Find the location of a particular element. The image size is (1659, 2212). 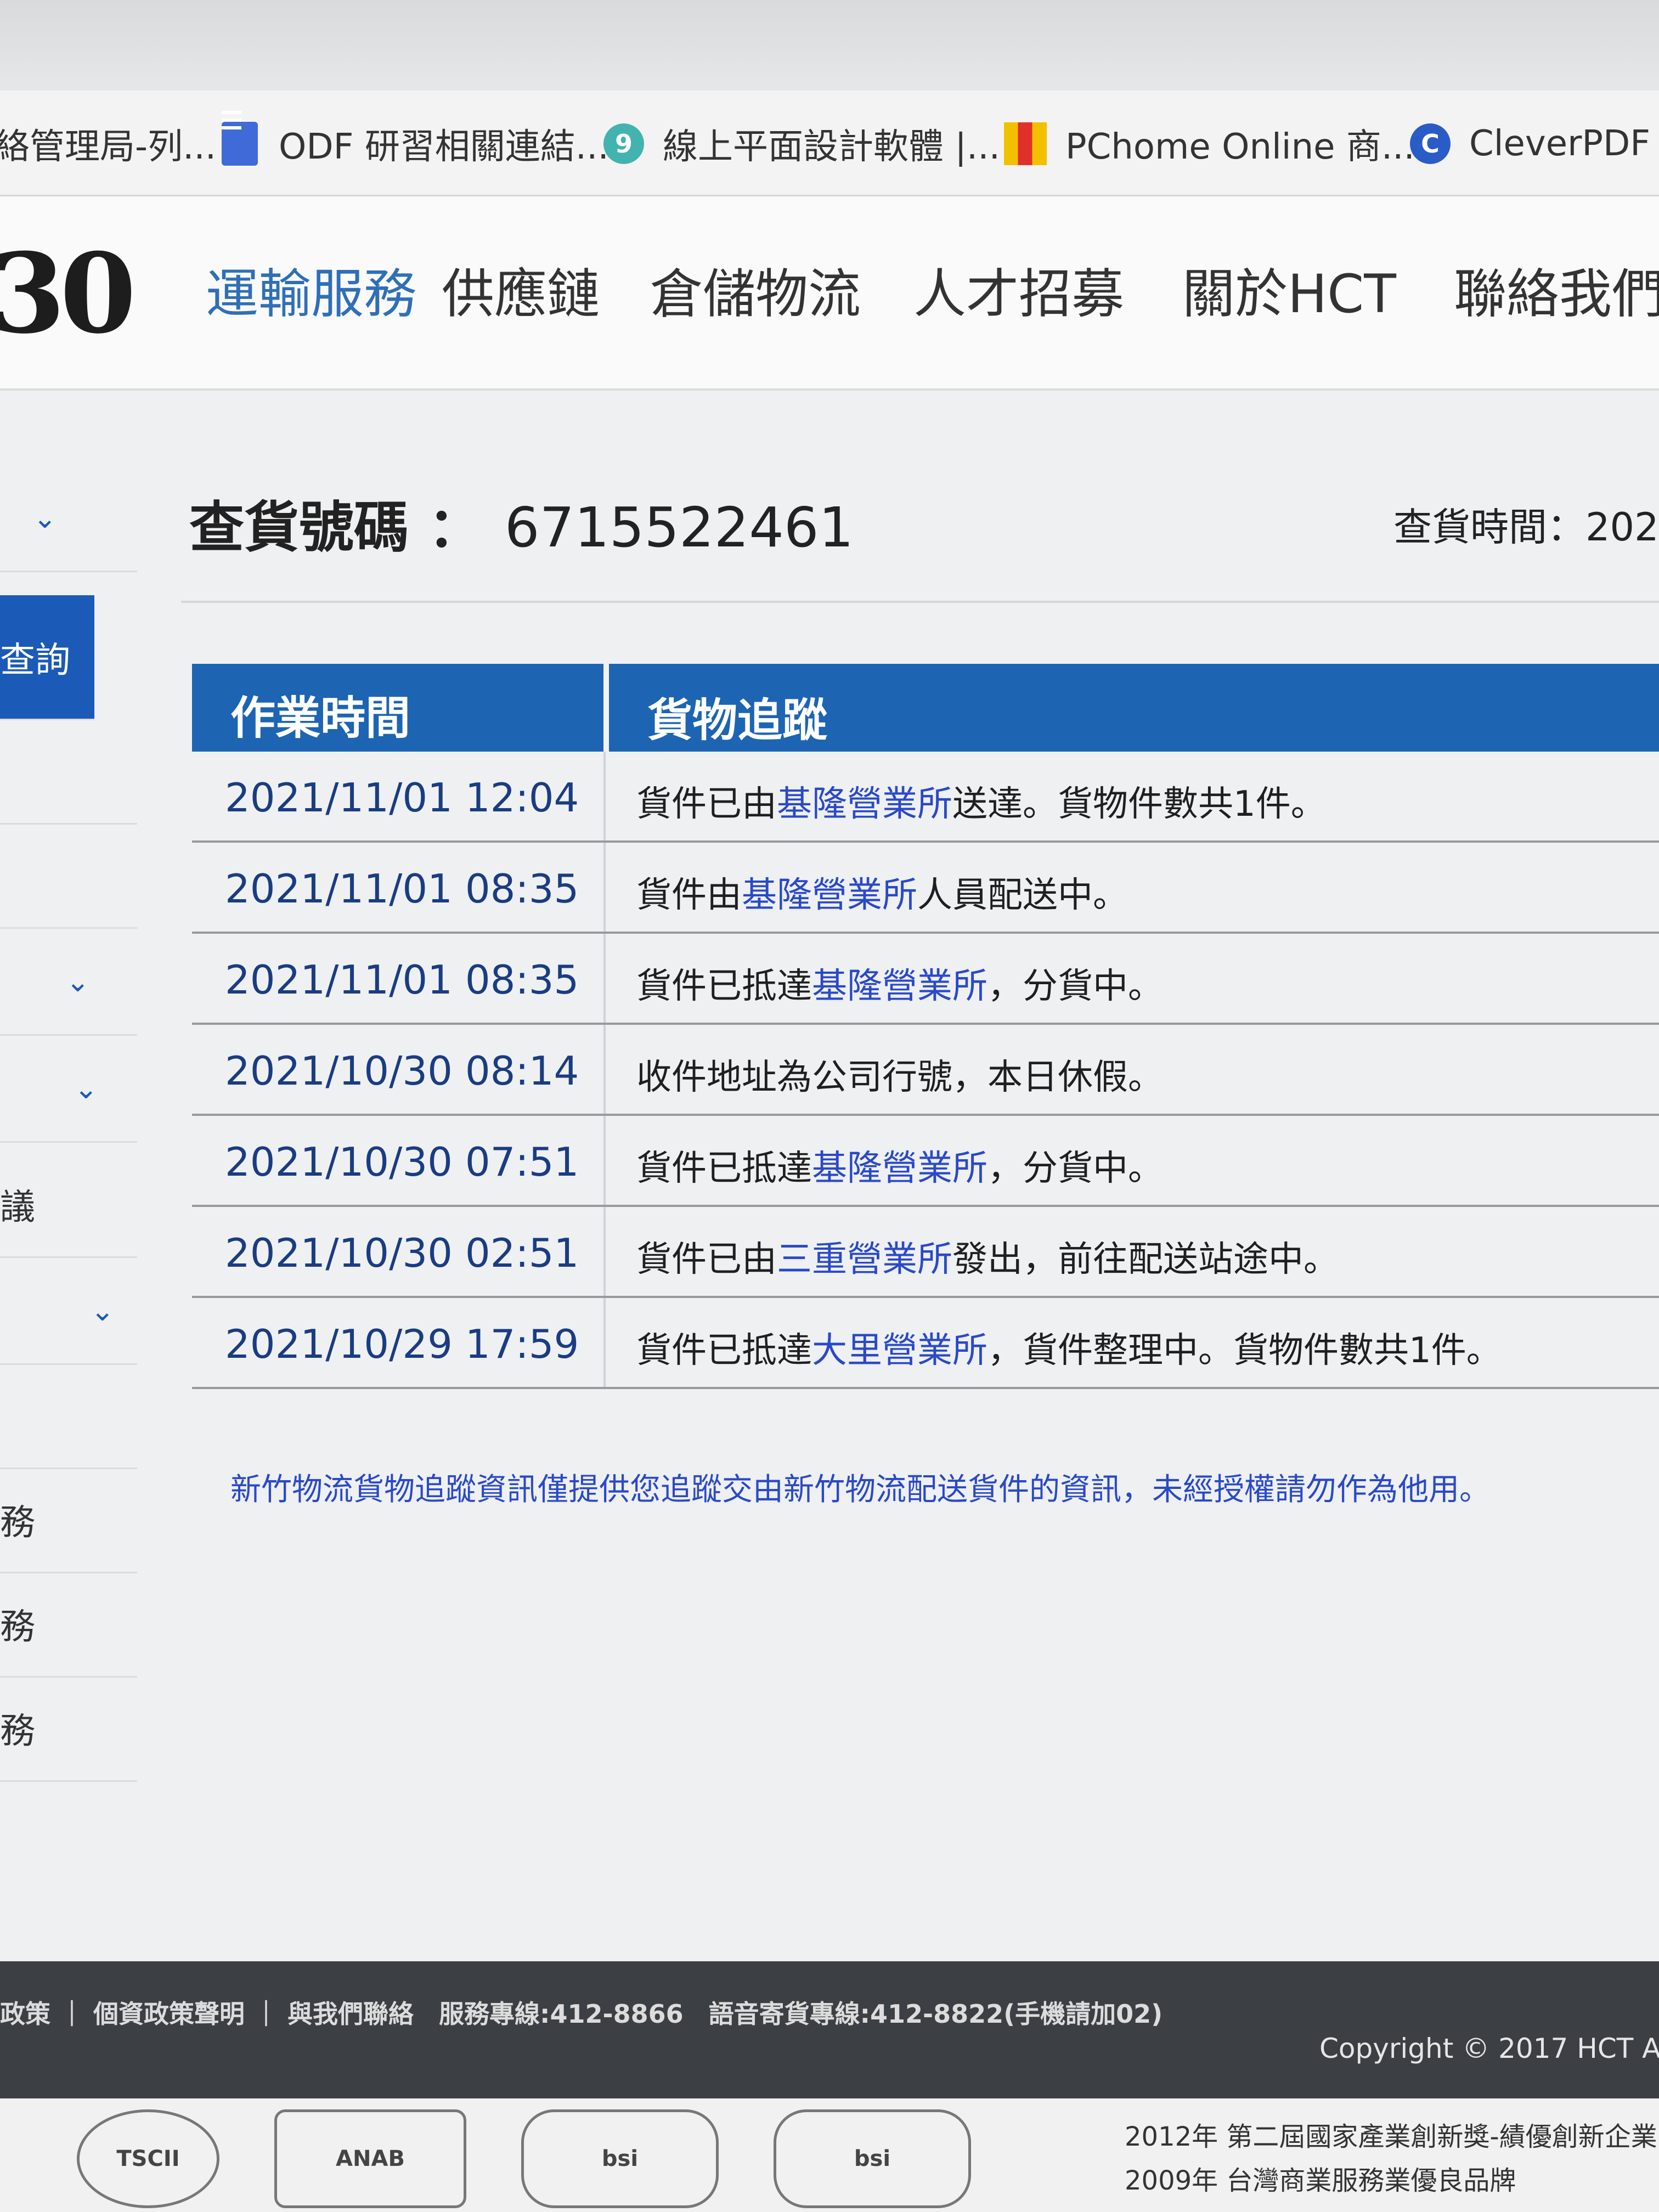

row-status: 貨件由基隆營業所人員配送中。 is located at coordinates (882, 895).